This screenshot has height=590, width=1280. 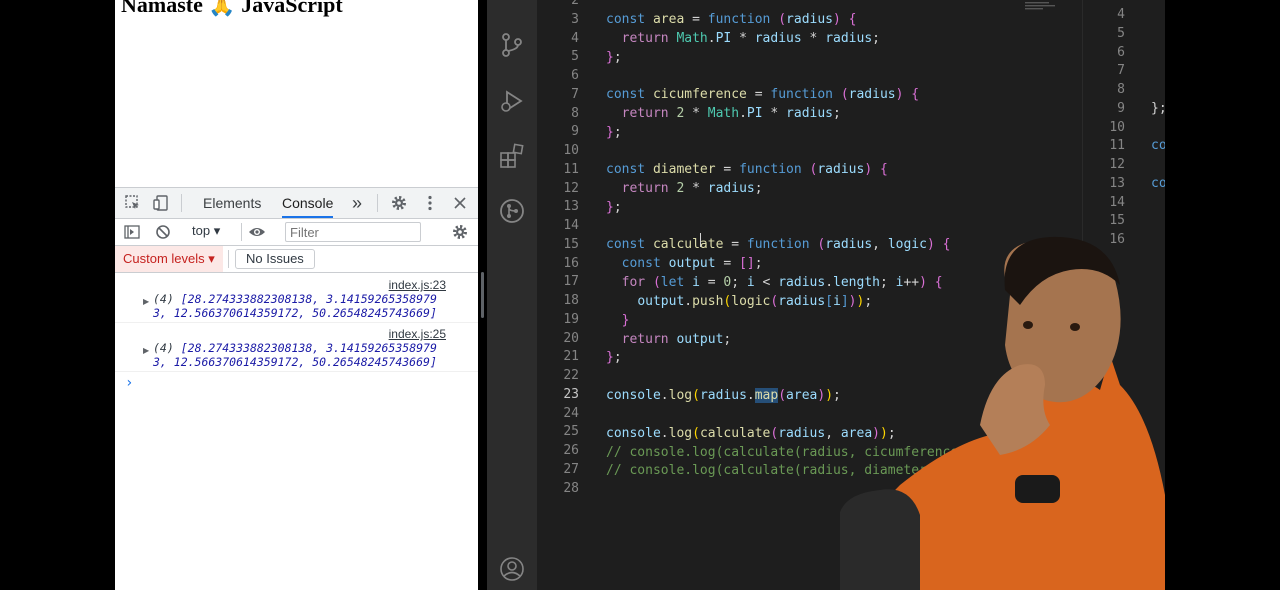 I want to click on log-source-link: index.js:25, so click(x=417, y=334).